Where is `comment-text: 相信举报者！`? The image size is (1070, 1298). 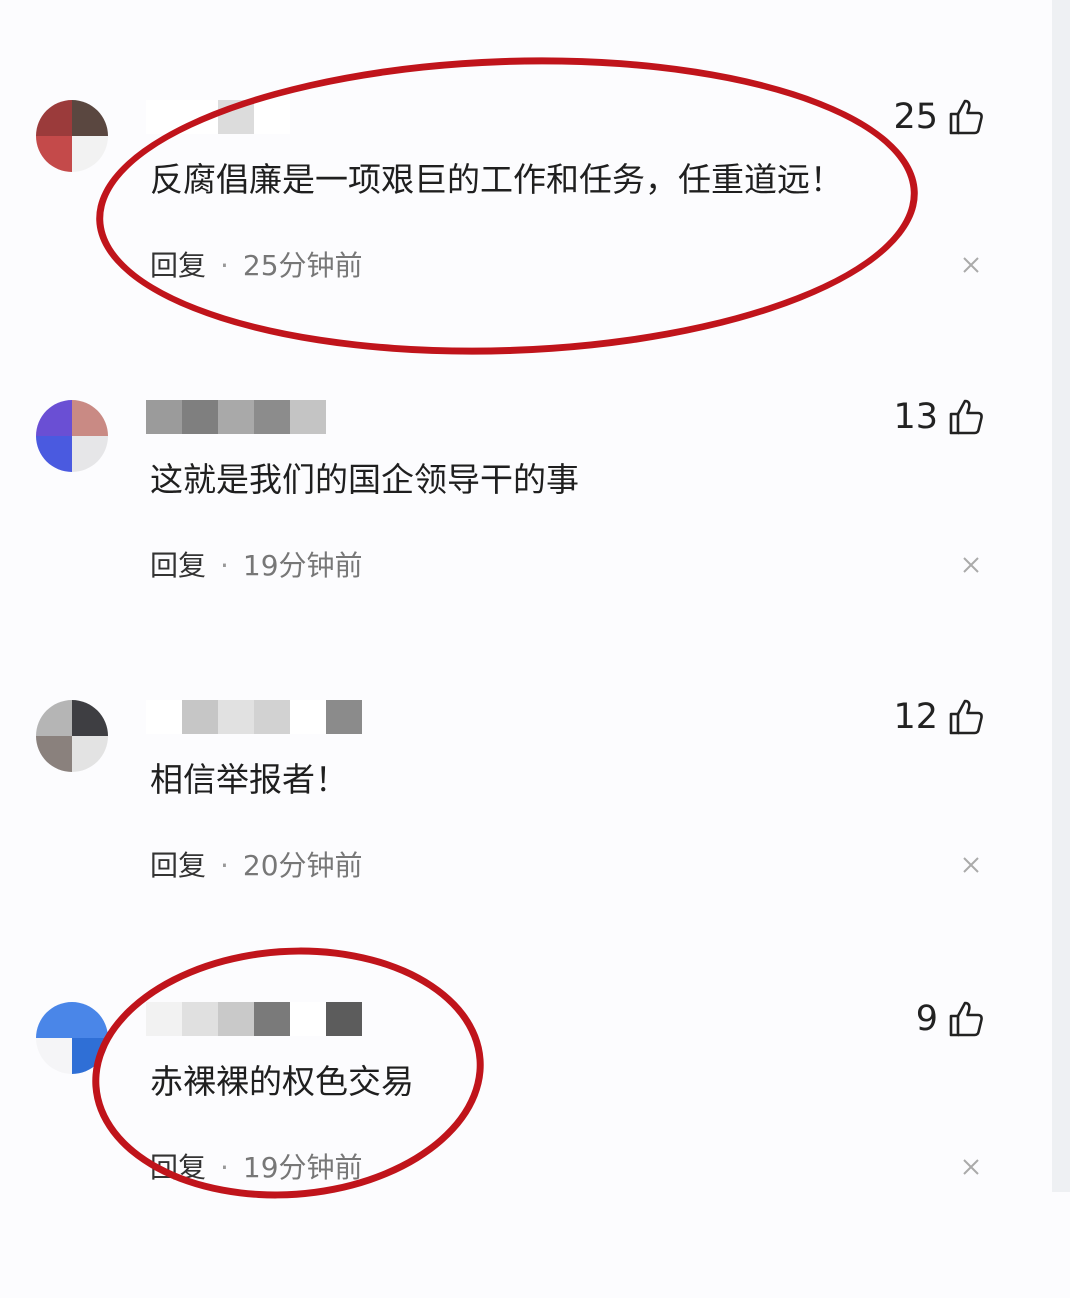 comment-text: 相信举报者！ is located at coordinates (249, 779).